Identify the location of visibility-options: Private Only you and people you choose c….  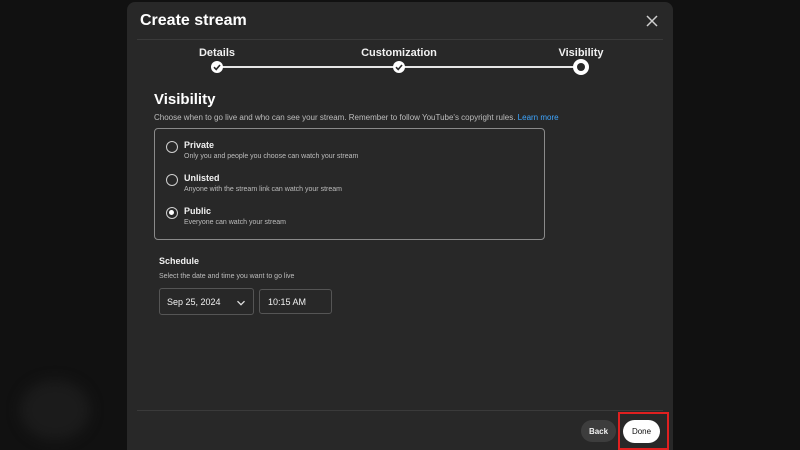
(349, 184).